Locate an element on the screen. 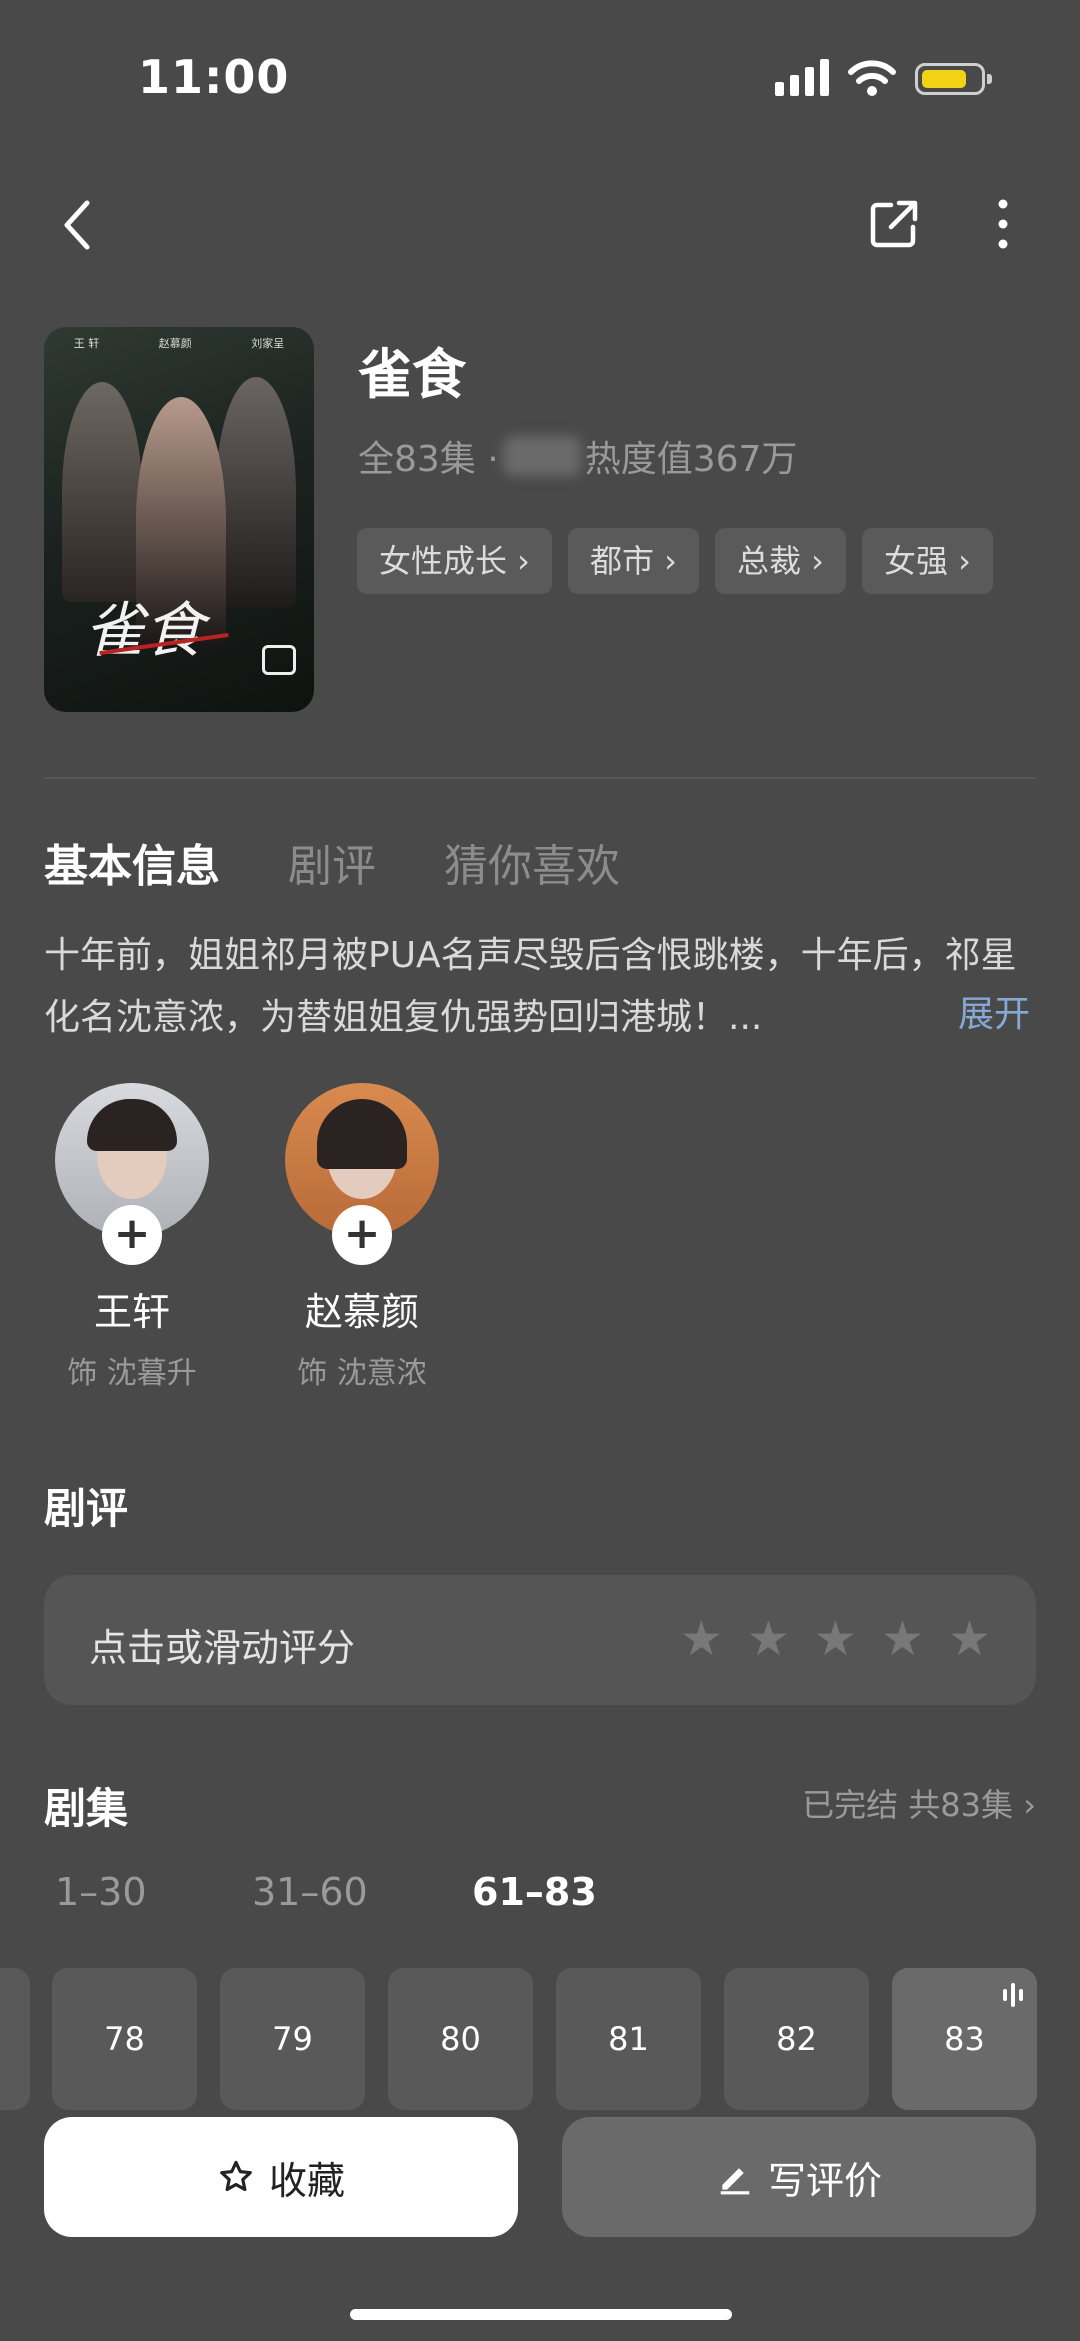  rating-prompt: 点击或滑动评分 is located at coordinates (222, 1648).